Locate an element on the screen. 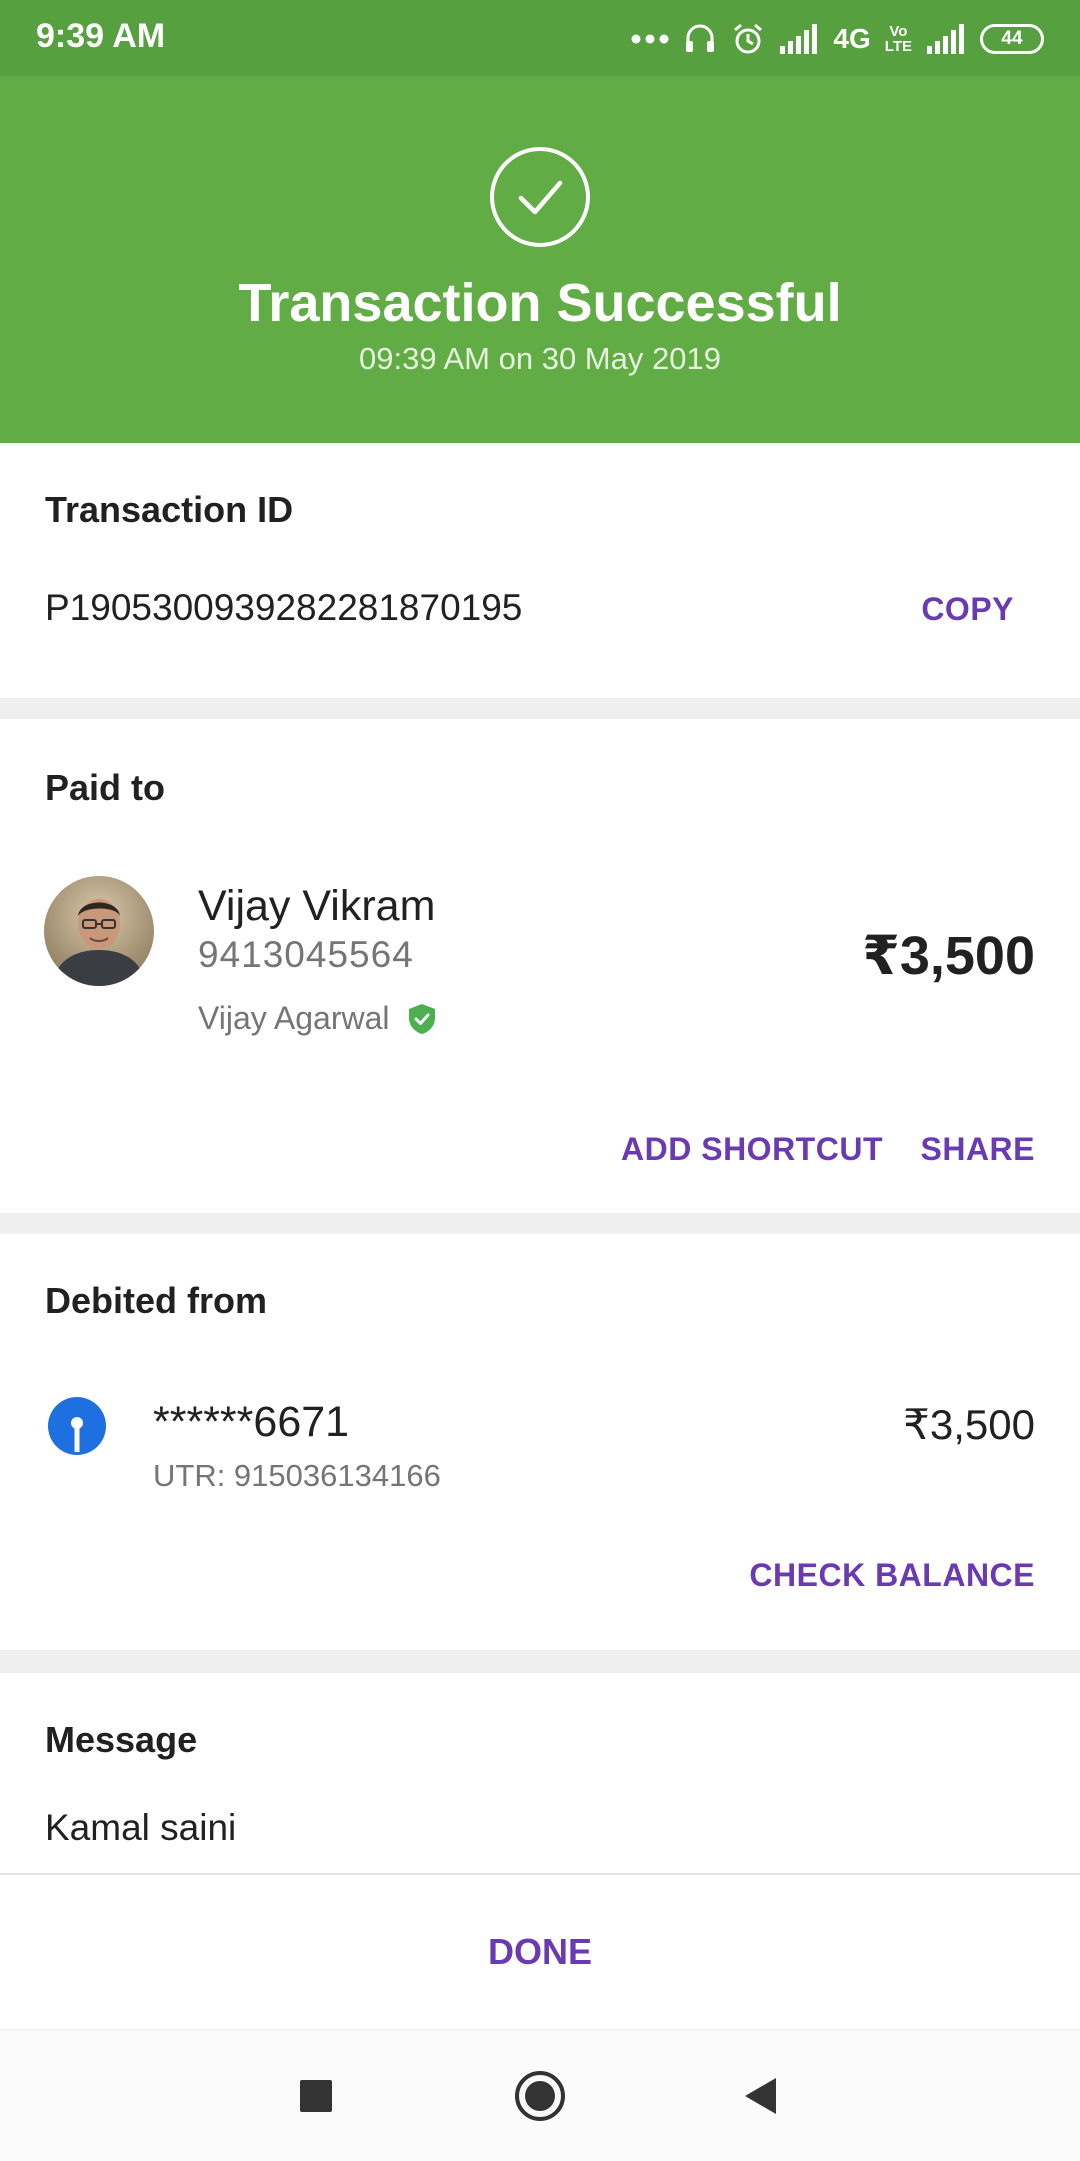 The width and height of the screenshot is (1080, 2161). message-text: Kamal saini is located at coordinates (141, 1827).